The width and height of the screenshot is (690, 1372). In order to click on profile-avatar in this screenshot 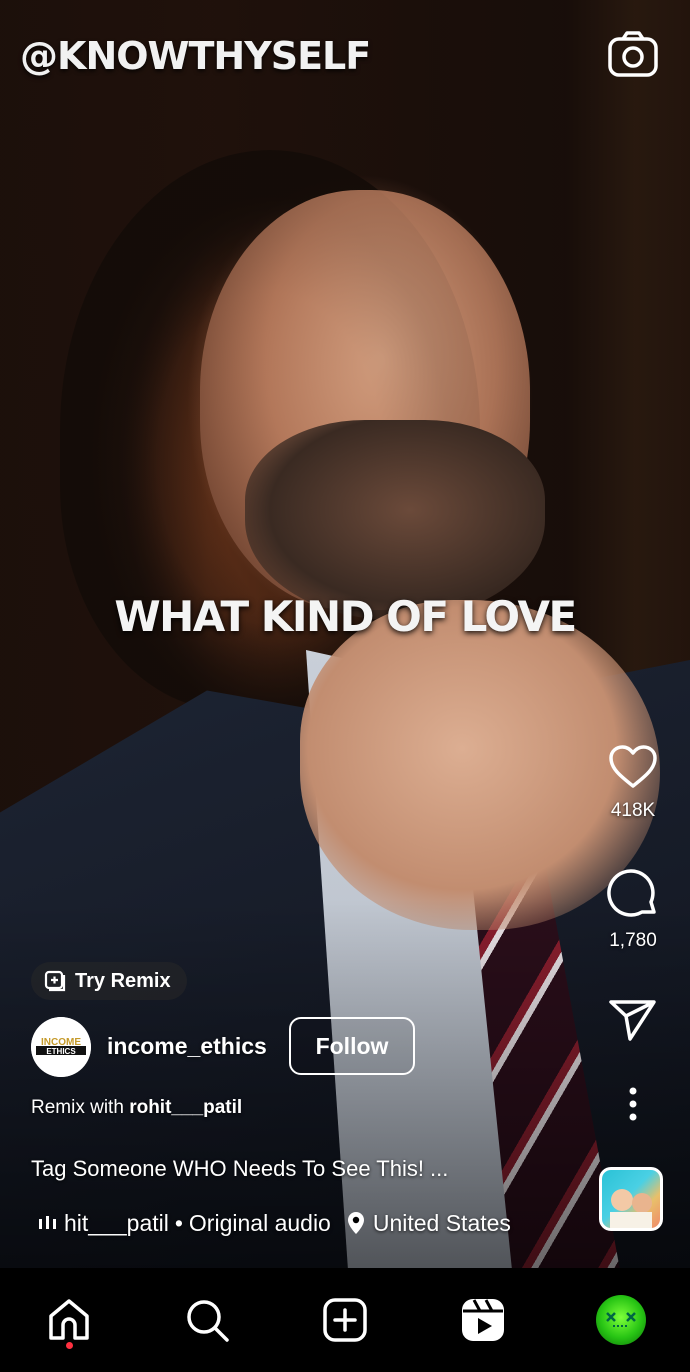, I will do `click(621, 1320)`.